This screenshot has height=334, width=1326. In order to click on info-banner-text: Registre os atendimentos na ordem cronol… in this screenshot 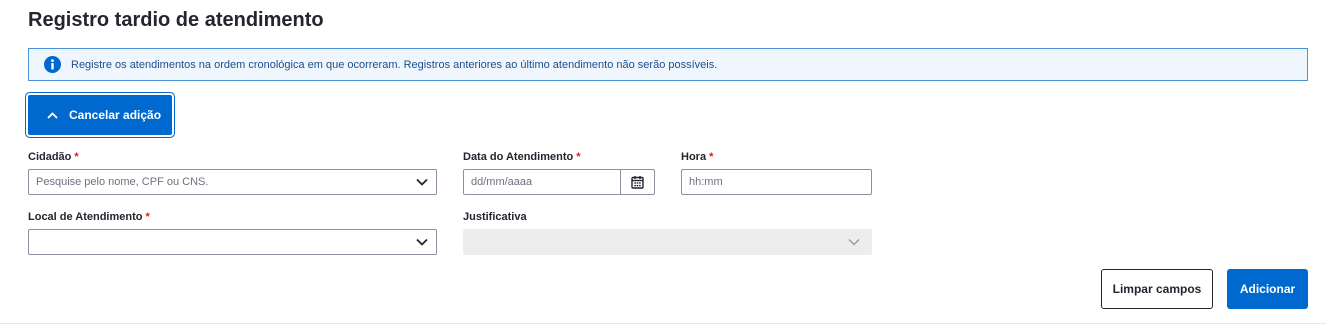, I will do `click(394, 64)`.